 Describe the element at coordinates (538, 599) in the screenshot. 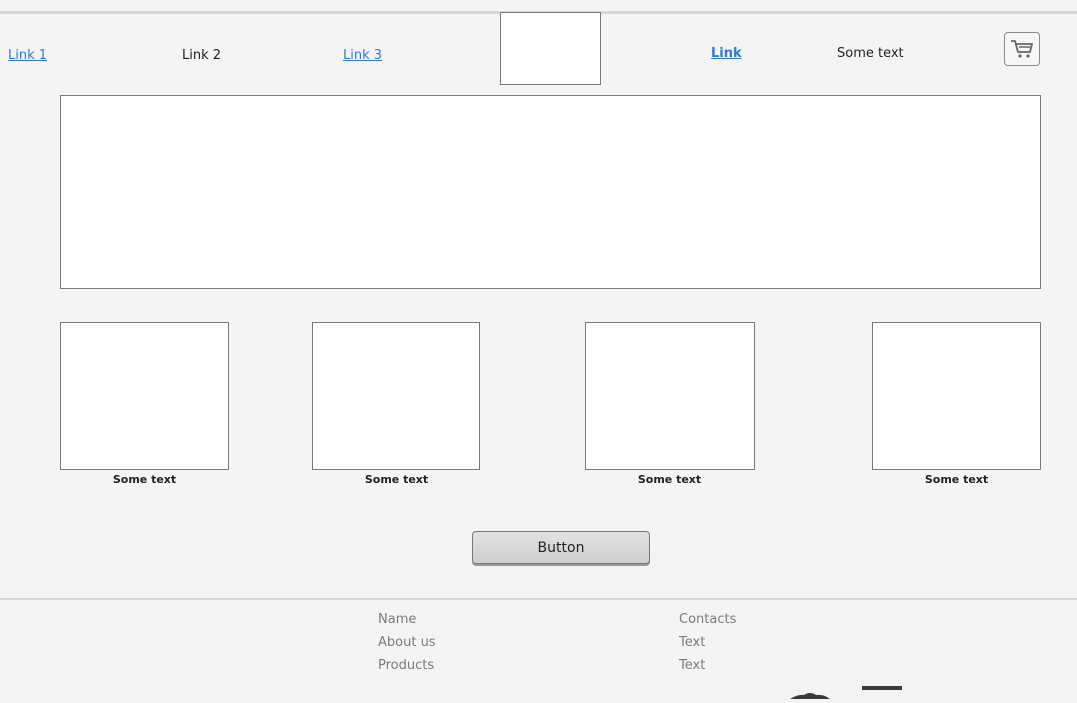

I see `footer-divider` at that location.